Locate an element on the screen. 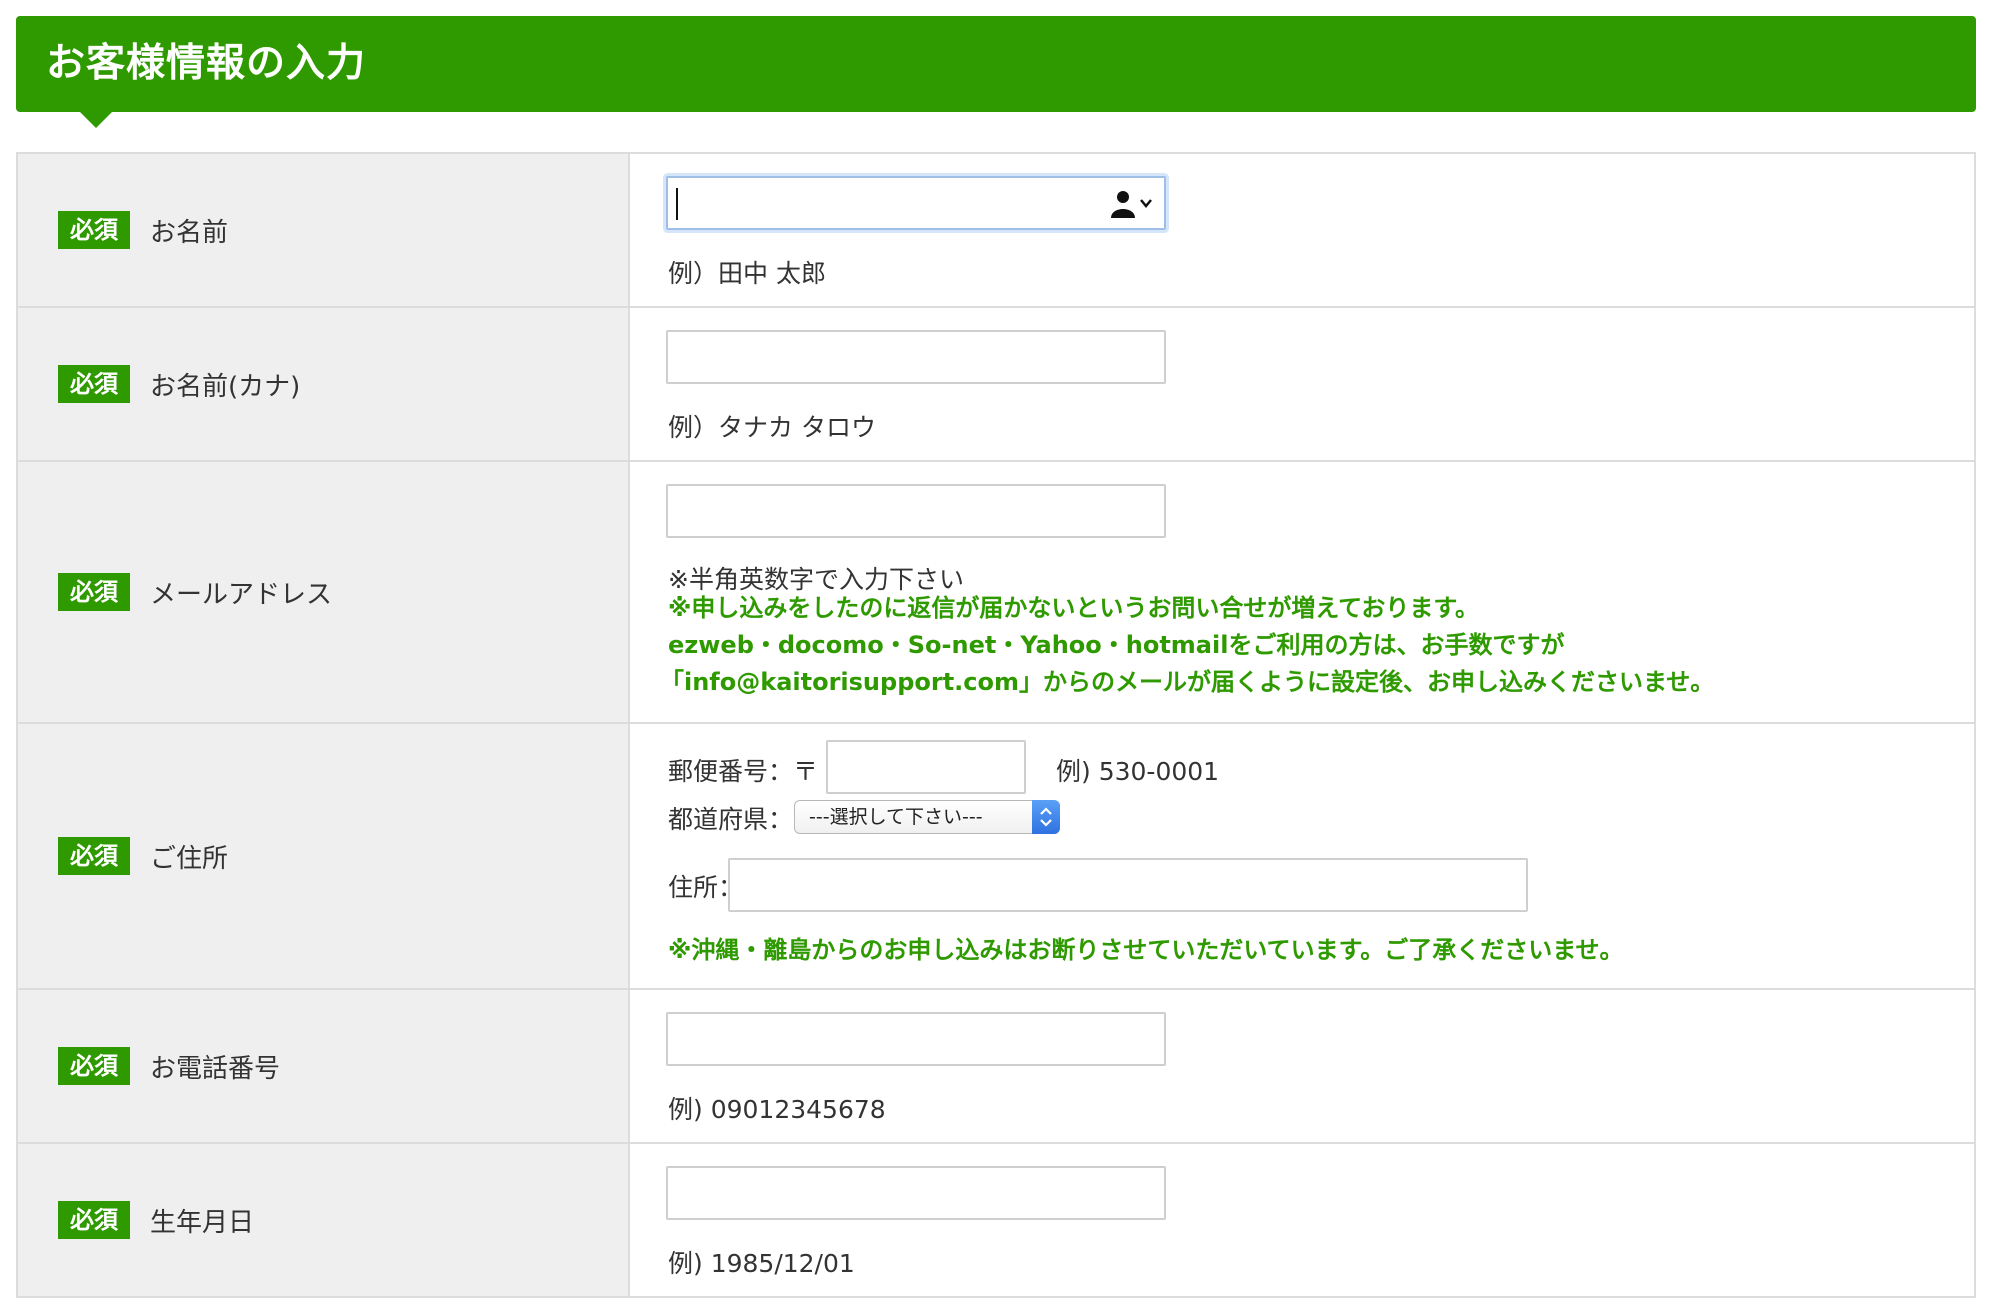  label-cell: 必須 メールアドレス is located at coordinates (324, 592).